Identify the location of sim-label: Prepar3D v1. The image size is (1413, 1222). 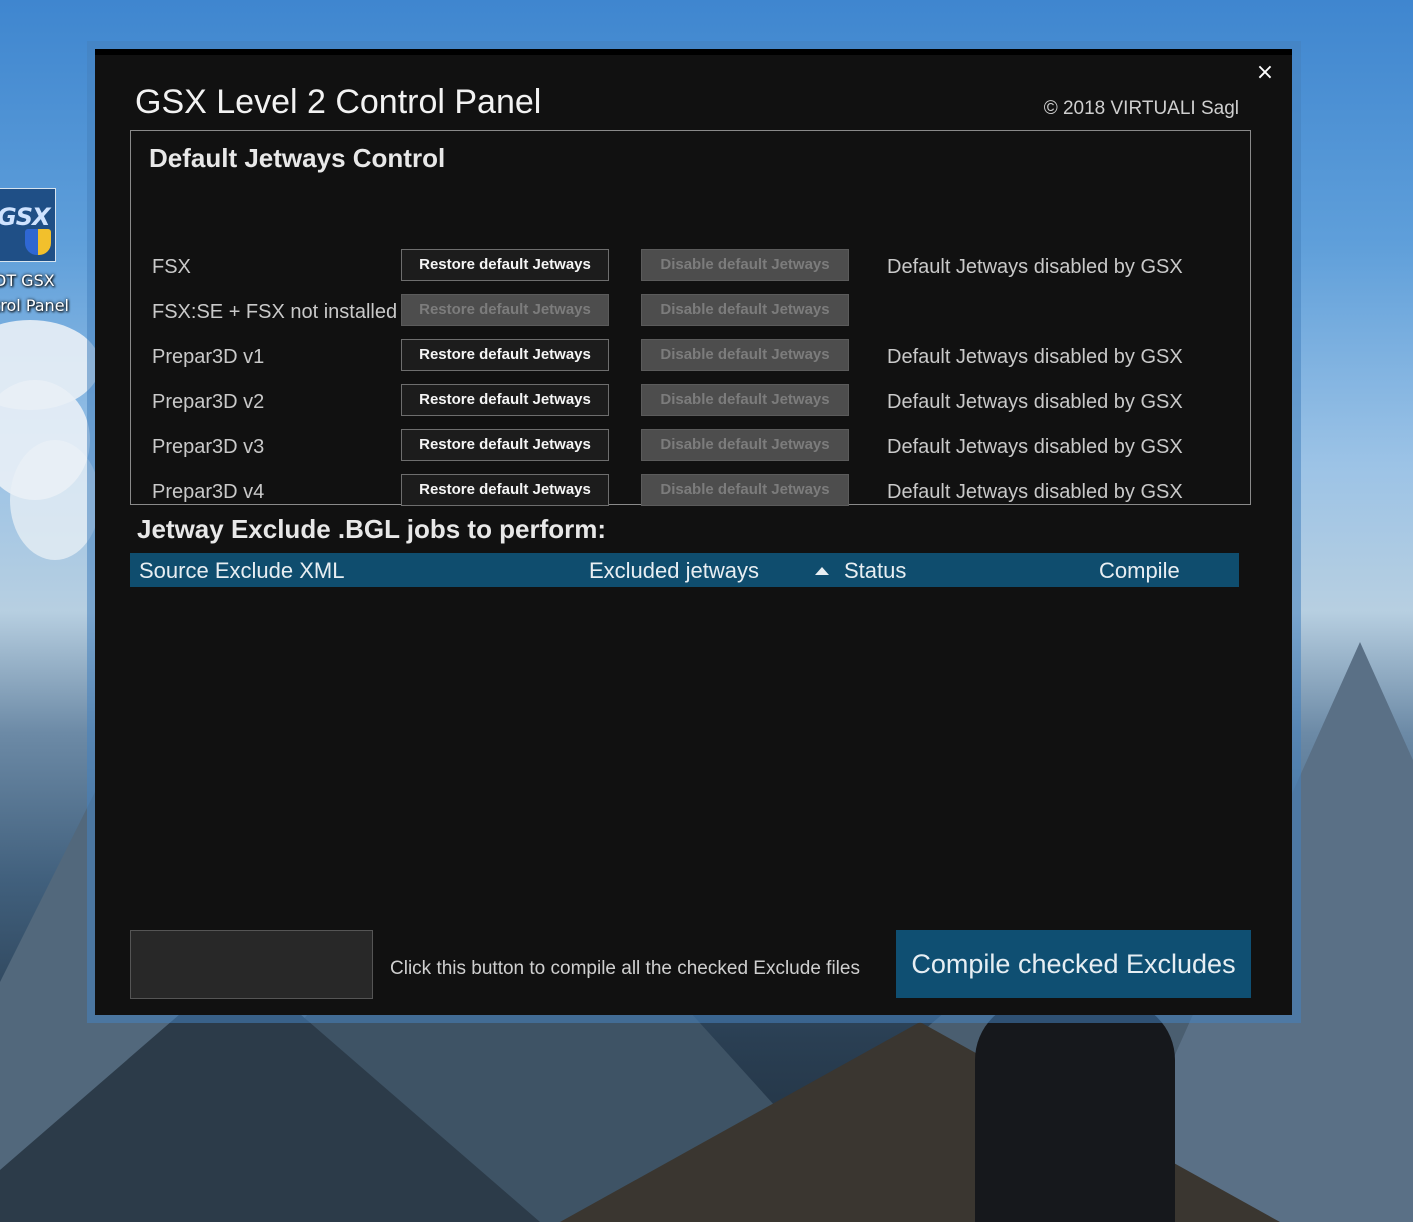
(208, 357).